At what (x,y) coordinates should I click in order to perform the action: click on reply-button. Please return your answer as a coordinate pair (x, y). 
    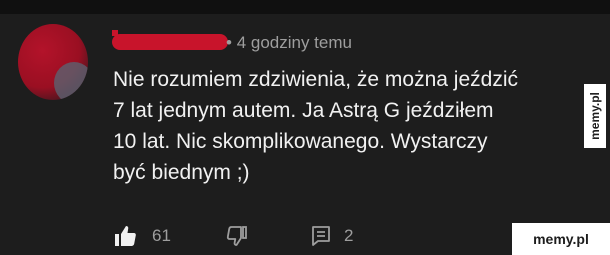
    Looking at the image, I should click on (321, 236).